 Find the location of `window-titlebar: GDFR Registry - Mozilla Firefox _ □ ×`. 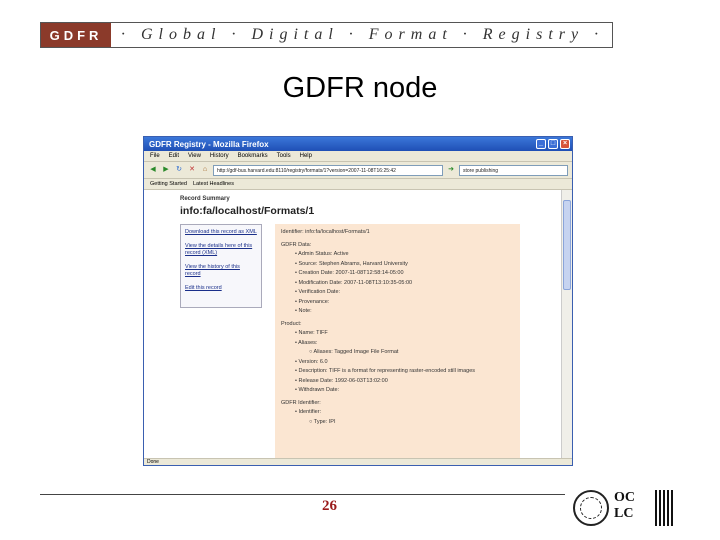

window-titlebar: GDFR Registry - Mozilla Firefox _ □ × is located at coordinates (358, 144).